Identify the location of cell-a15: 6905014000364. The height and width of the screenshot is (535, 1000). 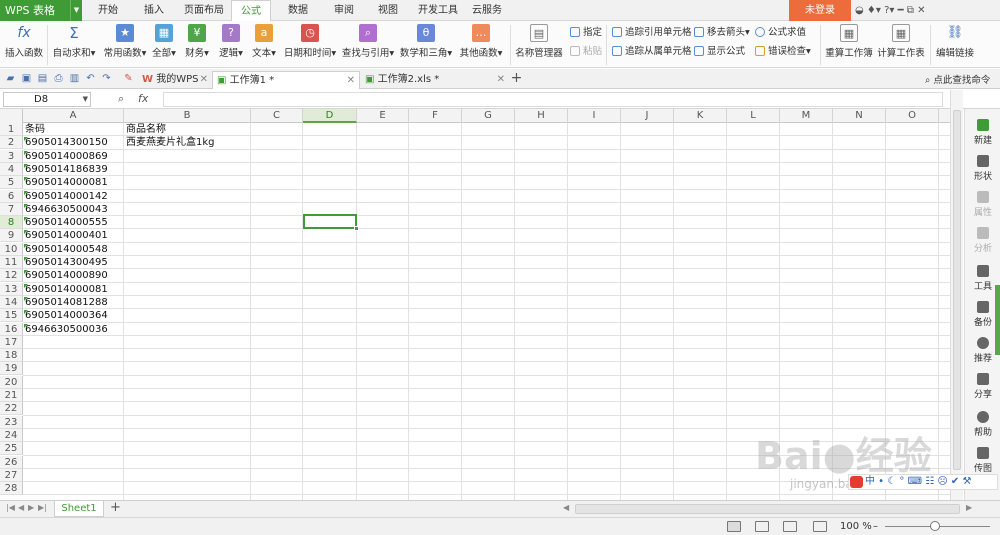
(73, 315).